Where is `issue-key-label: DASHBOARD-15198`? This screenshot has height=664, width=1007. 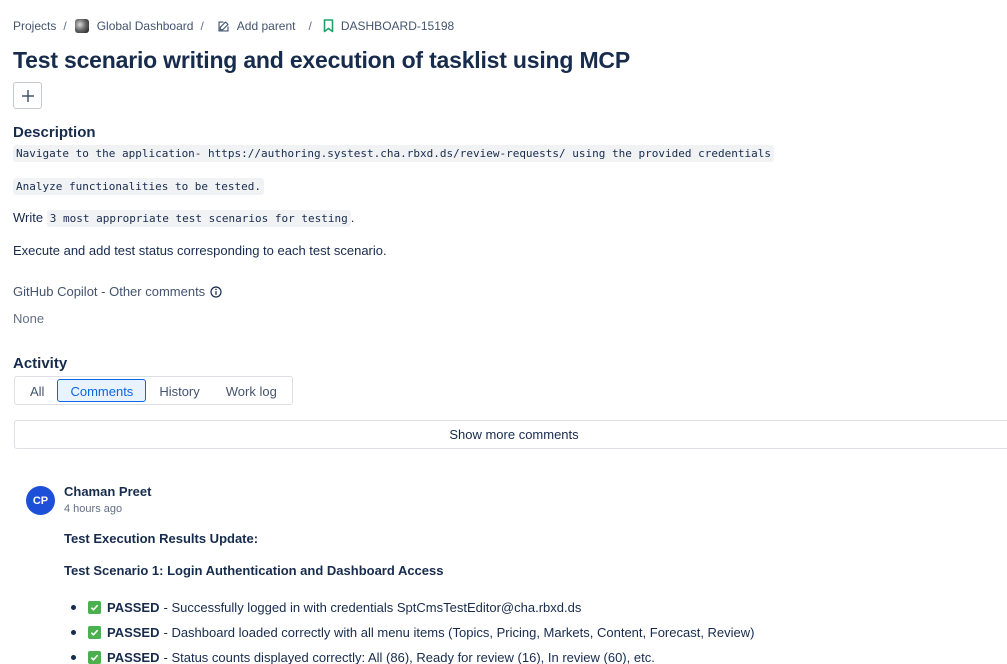
issue-key-label: DASHBOARD-15198 is located at coordinates (397, 26).